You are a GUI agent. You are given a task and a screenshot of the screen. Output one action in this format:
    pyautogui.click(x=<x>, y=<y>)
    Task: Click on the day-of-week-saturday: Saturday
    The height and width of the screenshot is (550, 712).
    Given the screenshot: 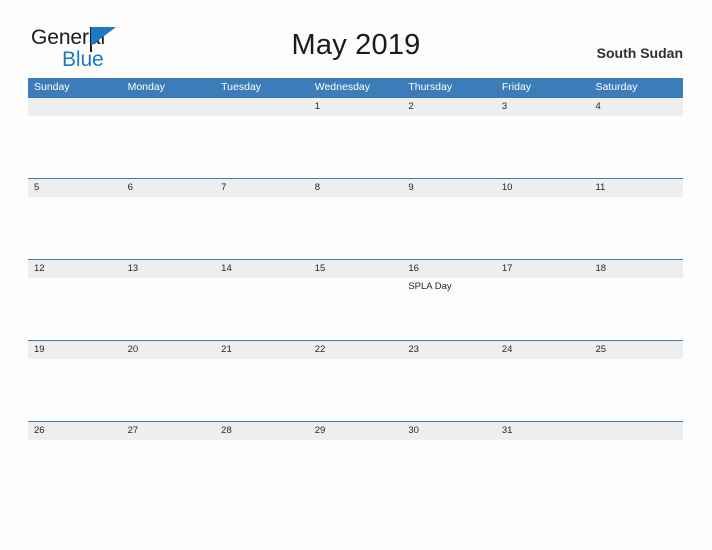 What is the action you would take?
    pyautogui.click(x=616, y=87)
    